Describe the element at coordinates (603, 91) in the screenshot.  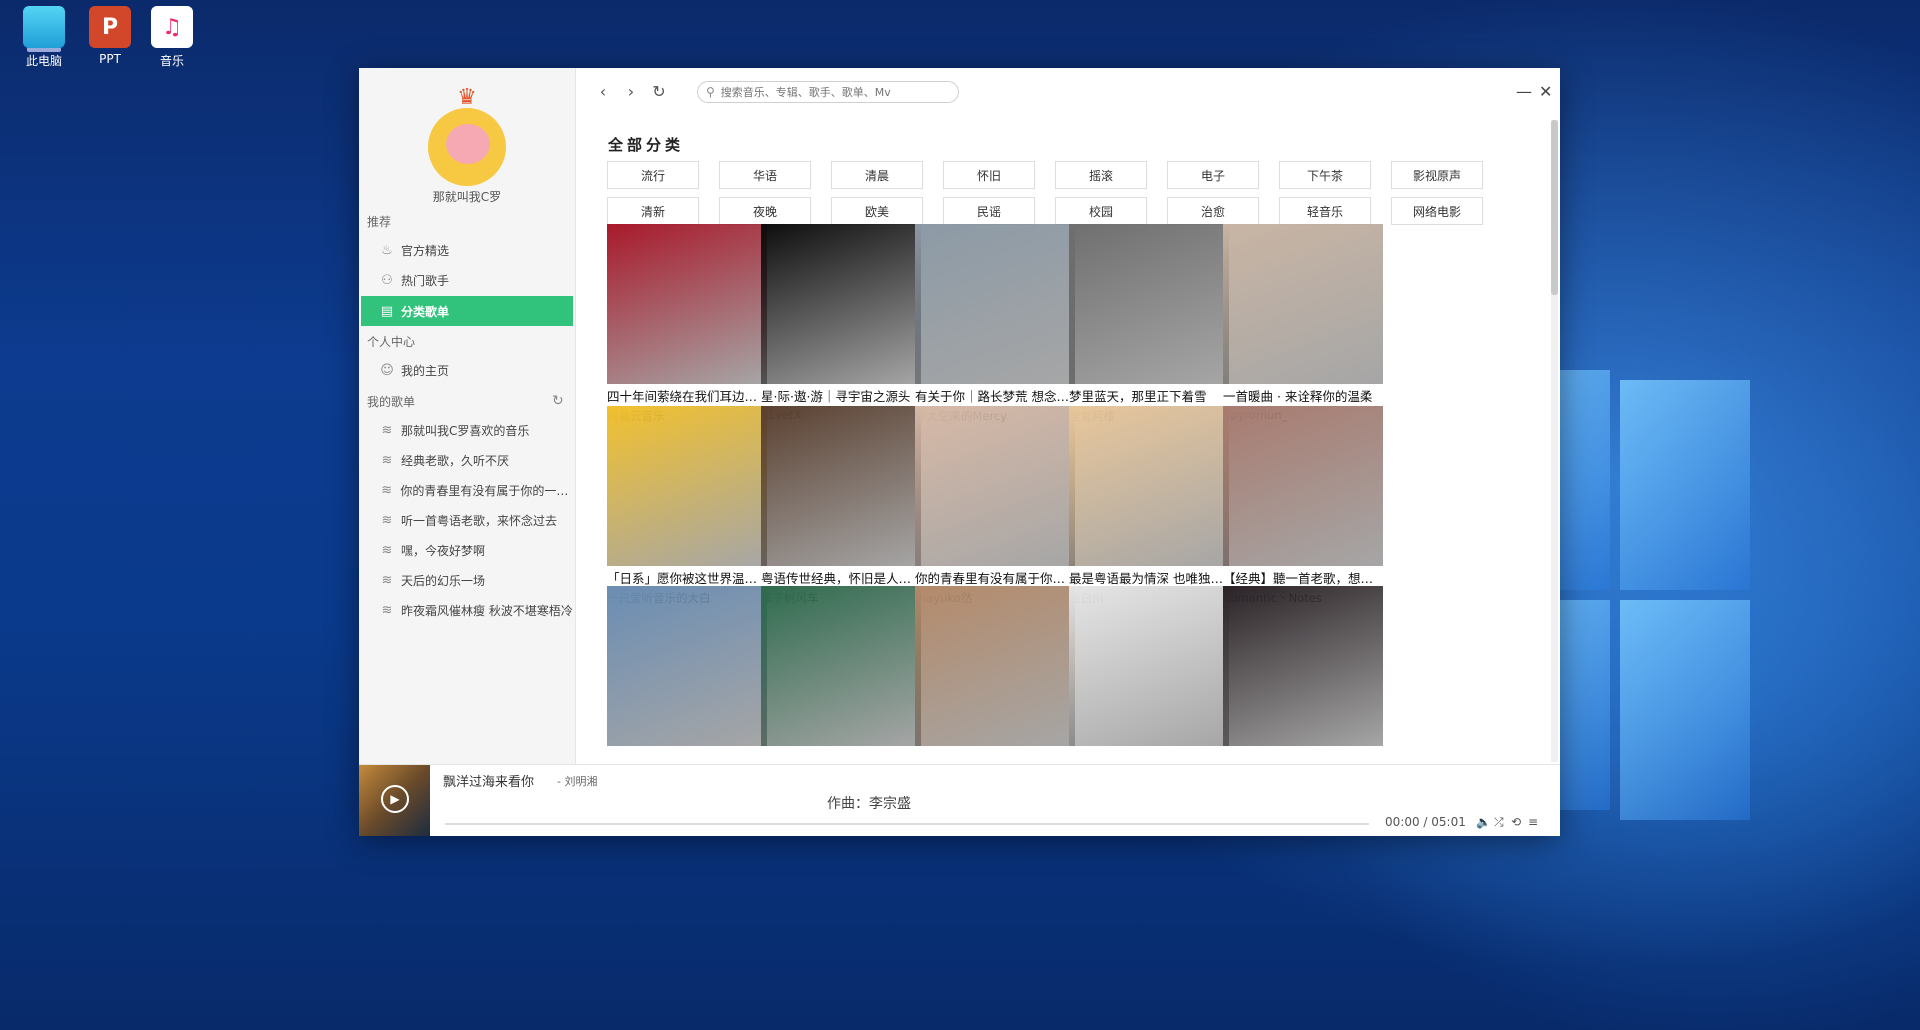
I see `back-icon: ‹` at that location.